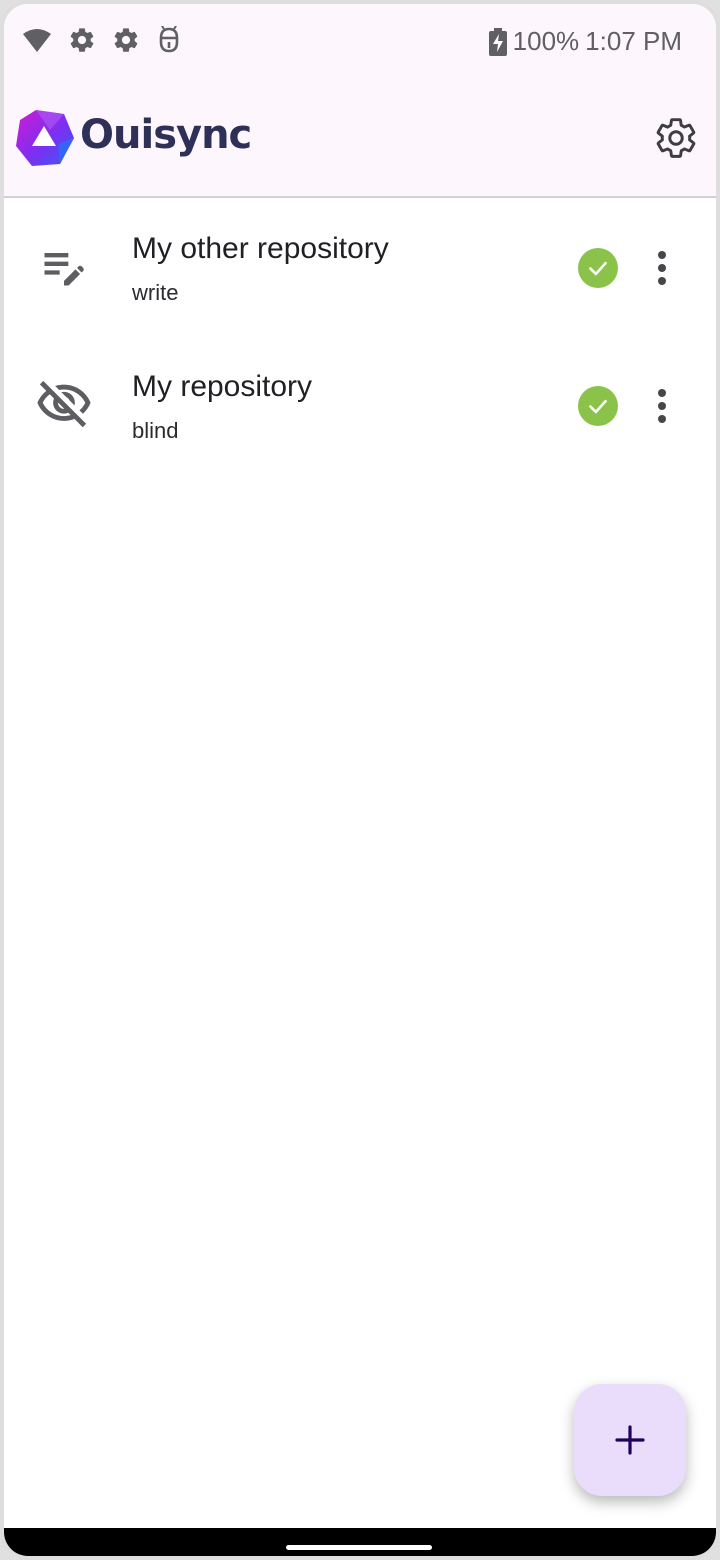 Image resolution: width=720 pixels, height=1560 pixels. I want to click on wifi-icon, so click(37, 40).